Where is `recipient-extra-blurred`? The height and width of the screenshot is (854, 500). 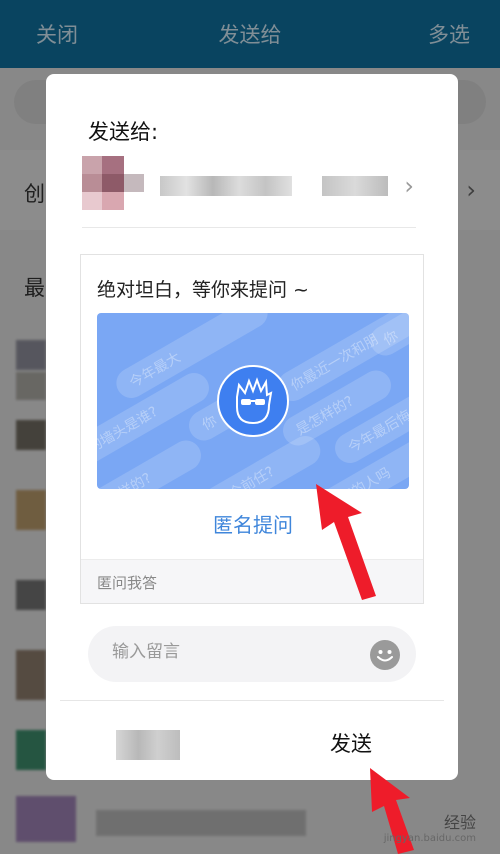 recipient-extra-blurred is located at coordinates (355, 186).